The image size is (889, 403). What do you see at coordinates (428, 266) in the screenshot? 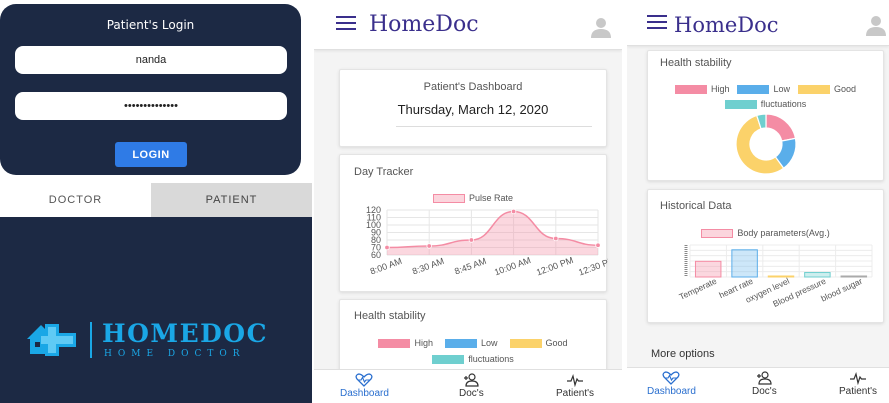
I see `x-tick-label: 8:30 AM` at bounding box center [428, 266].